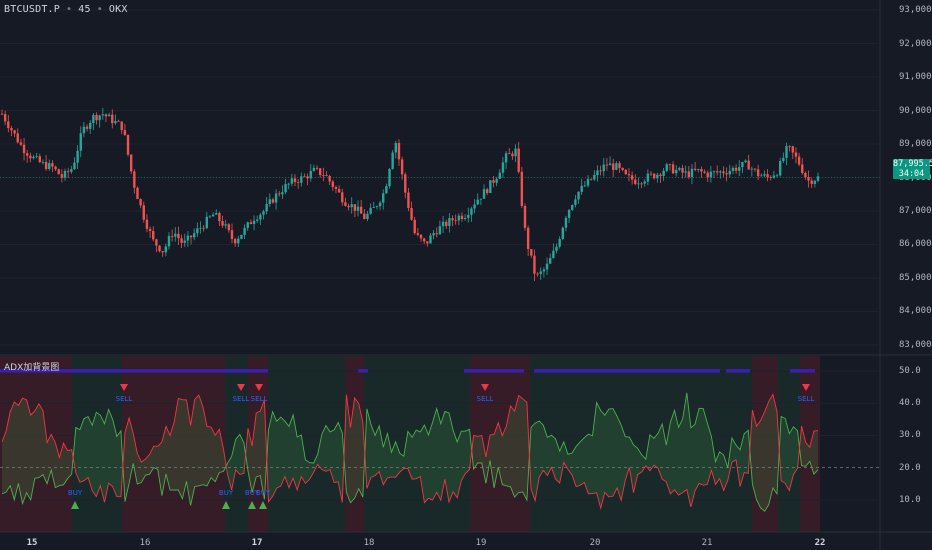  Describe the element at coordinates (912, 164) in the screenshot. I see `current-price: 87,995.5` at that location.